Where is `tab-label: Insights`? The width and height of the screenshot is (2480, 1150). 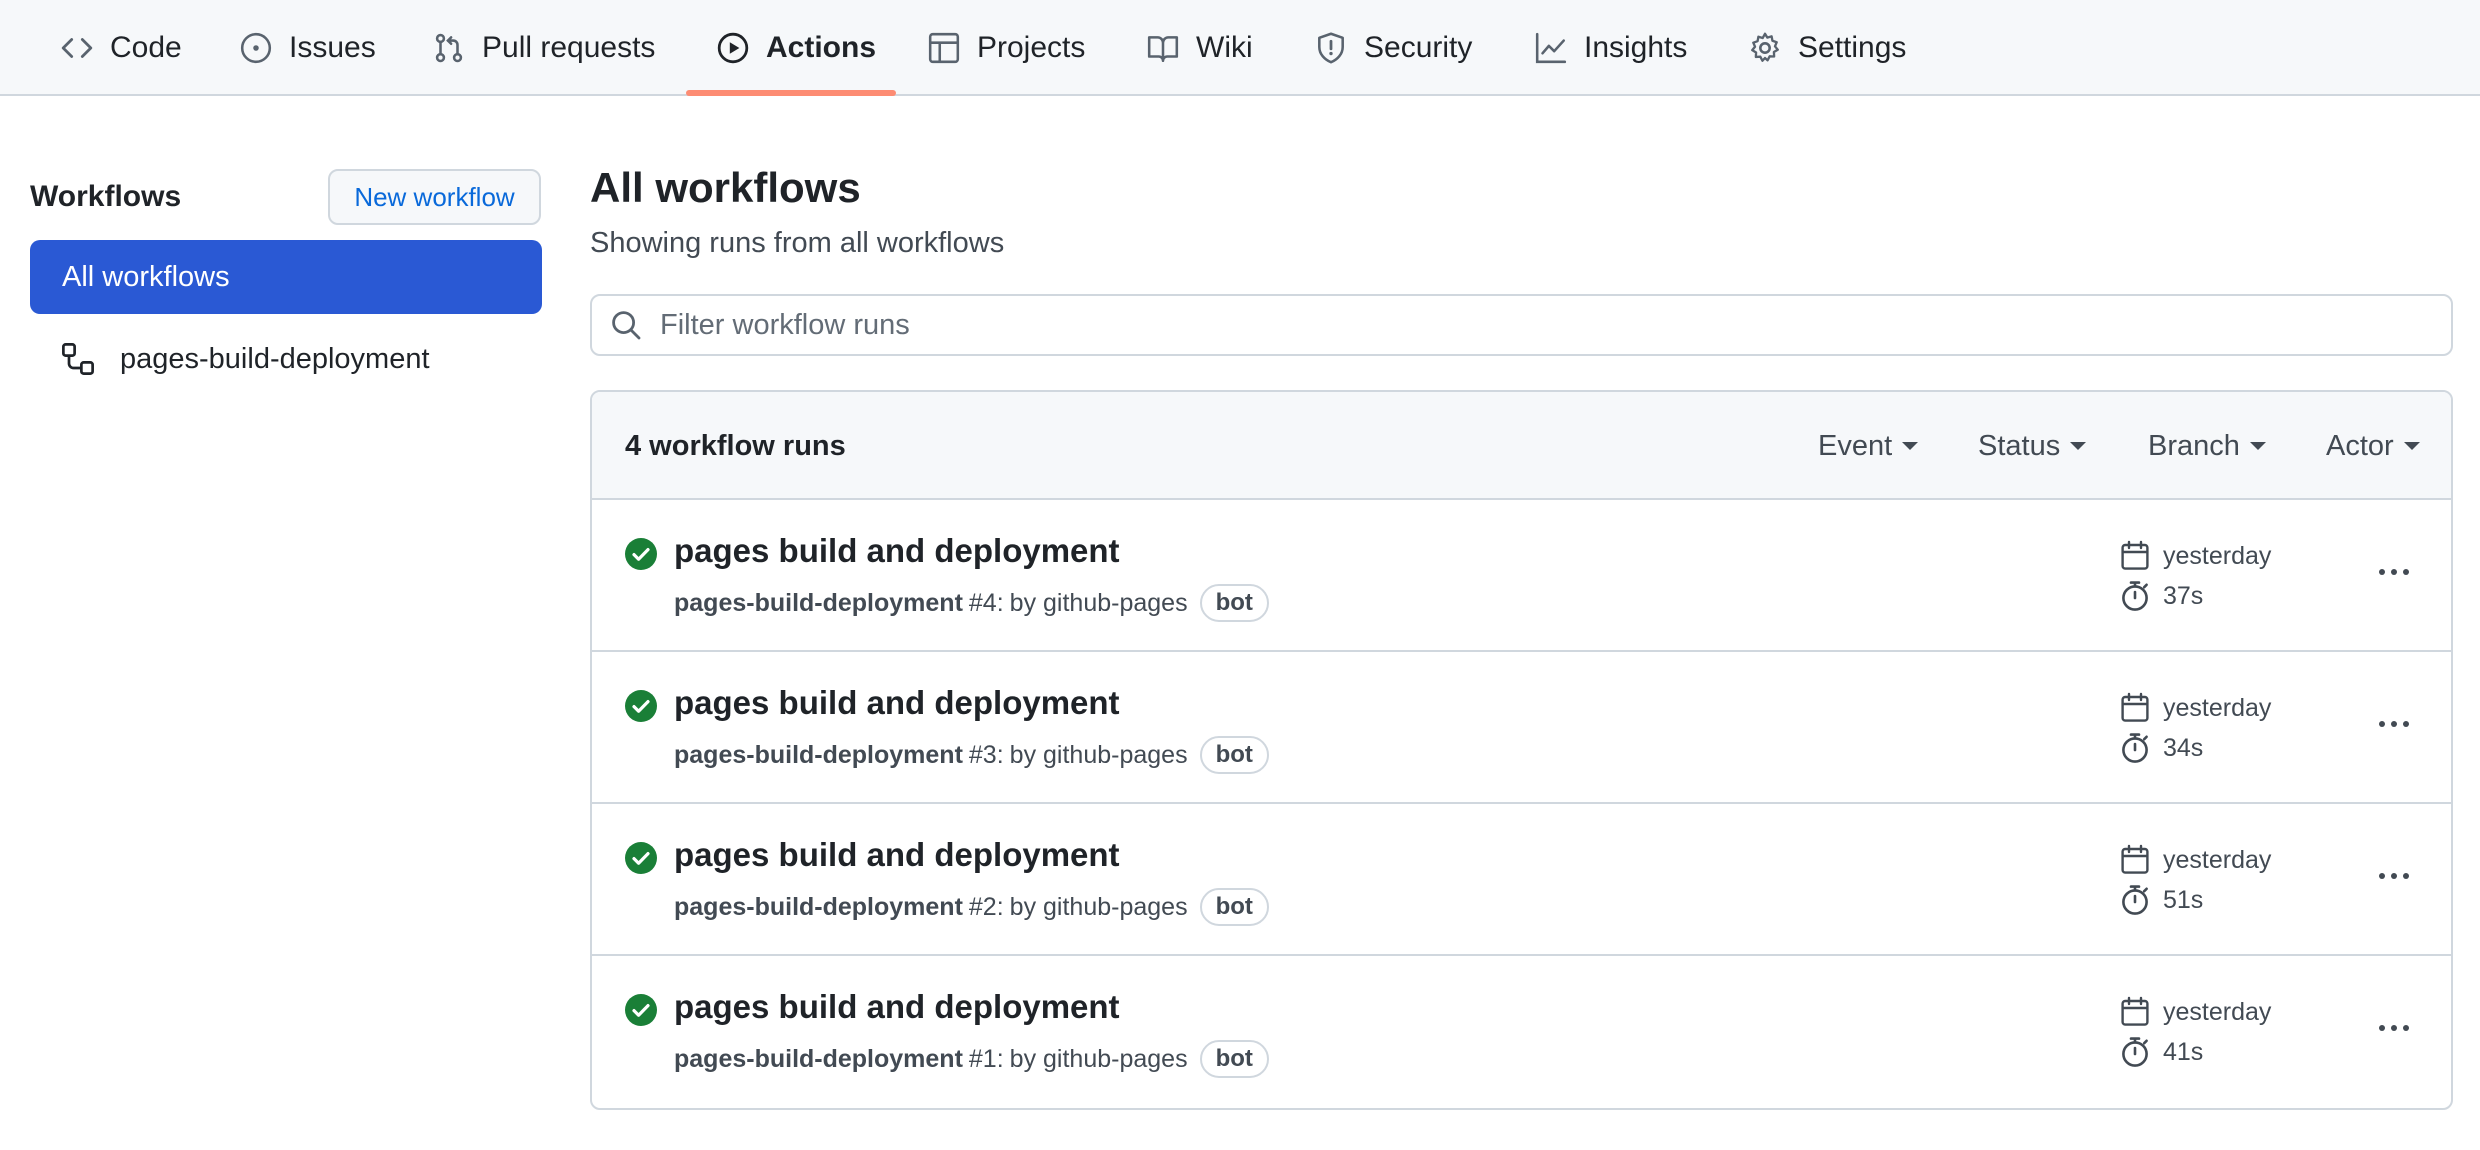
tab-label: Insights is located at coordinates (1636, 47).